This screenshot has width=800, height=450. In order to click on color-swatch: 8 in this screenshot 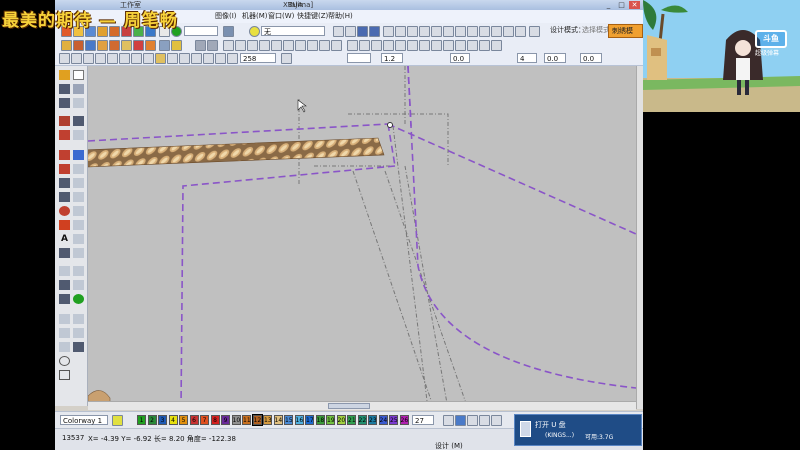, I will do `click(215, 420)`.